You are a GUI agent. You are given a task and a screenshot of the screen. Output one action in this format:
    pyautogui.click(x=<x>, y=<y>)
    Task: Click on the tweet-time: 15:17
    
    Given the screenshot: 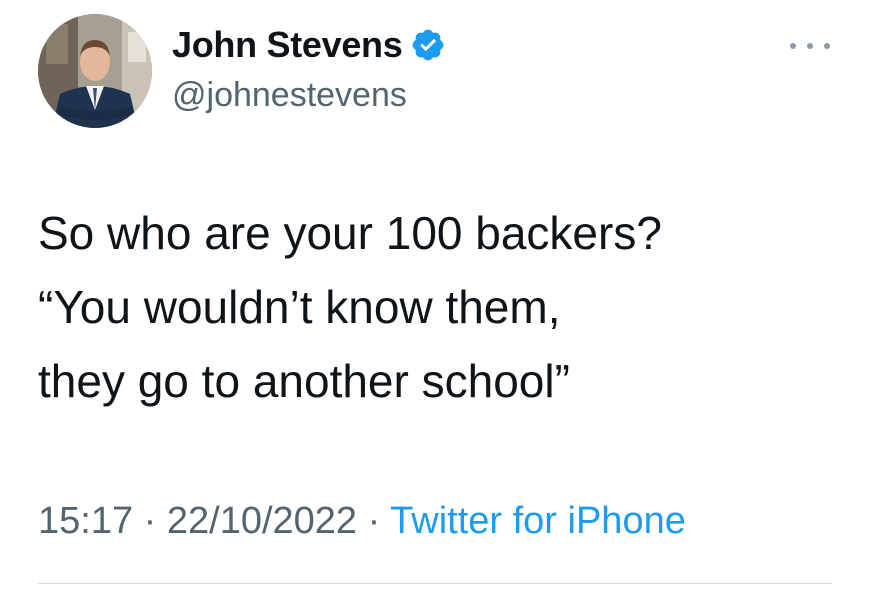 What is the action you would take?
    pyautogui.click(x=85, y=521)
    